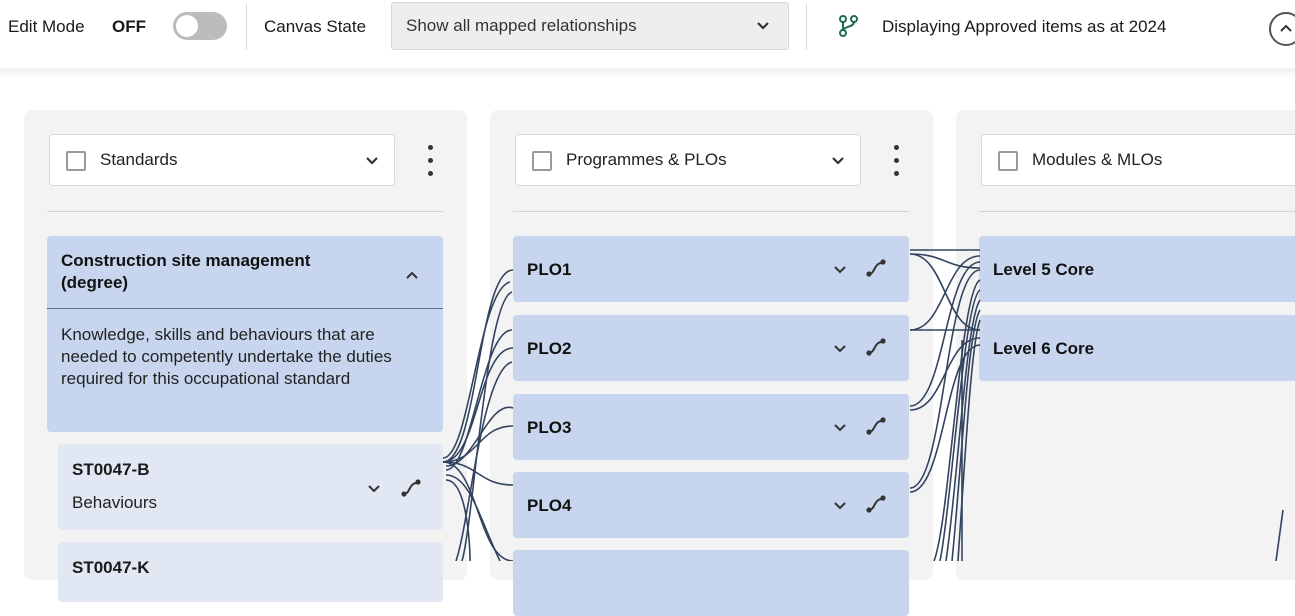 This screenshot has width=1295, height=616. What do you see at coordinates (111, 567) in the screenshot?
I see `standard-code: ST0047-K` at bounding box center [111, 567].